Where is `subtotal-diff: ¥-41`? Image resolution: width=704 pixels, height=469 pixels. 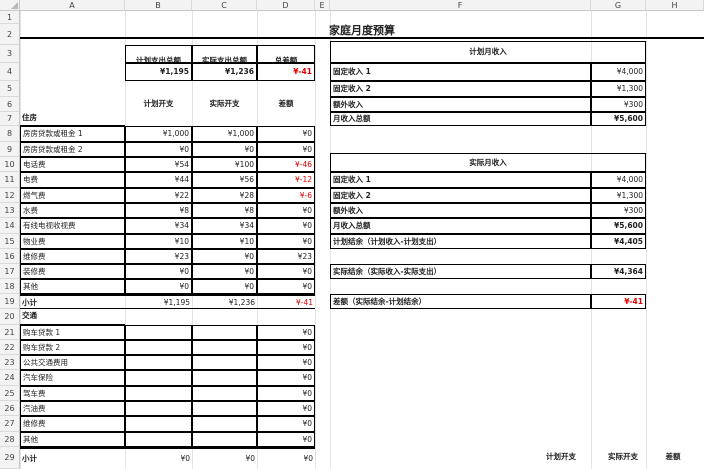
subtotal-diff: ¥-41 is located at coordinates (286, 301).